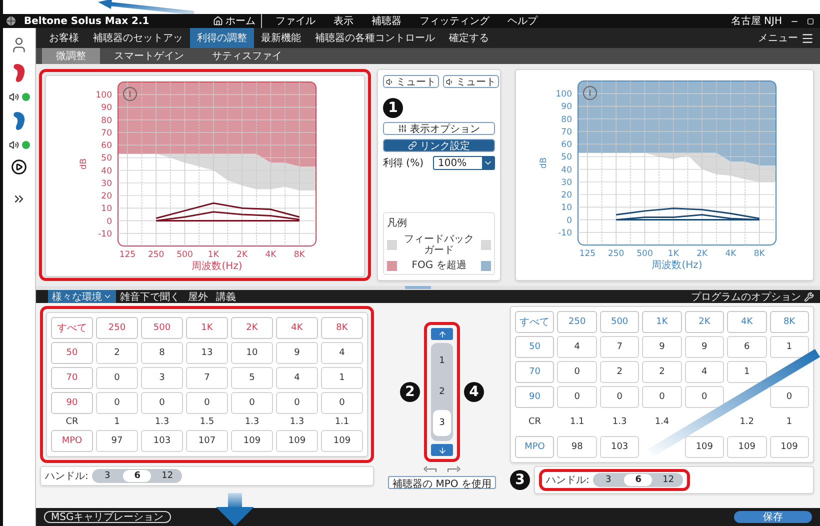  What do you see at coordinates (87, 21) in the screenshot?
I see `app-title: Beltone Solus Max 2.1` at bounding box center [87, 21].